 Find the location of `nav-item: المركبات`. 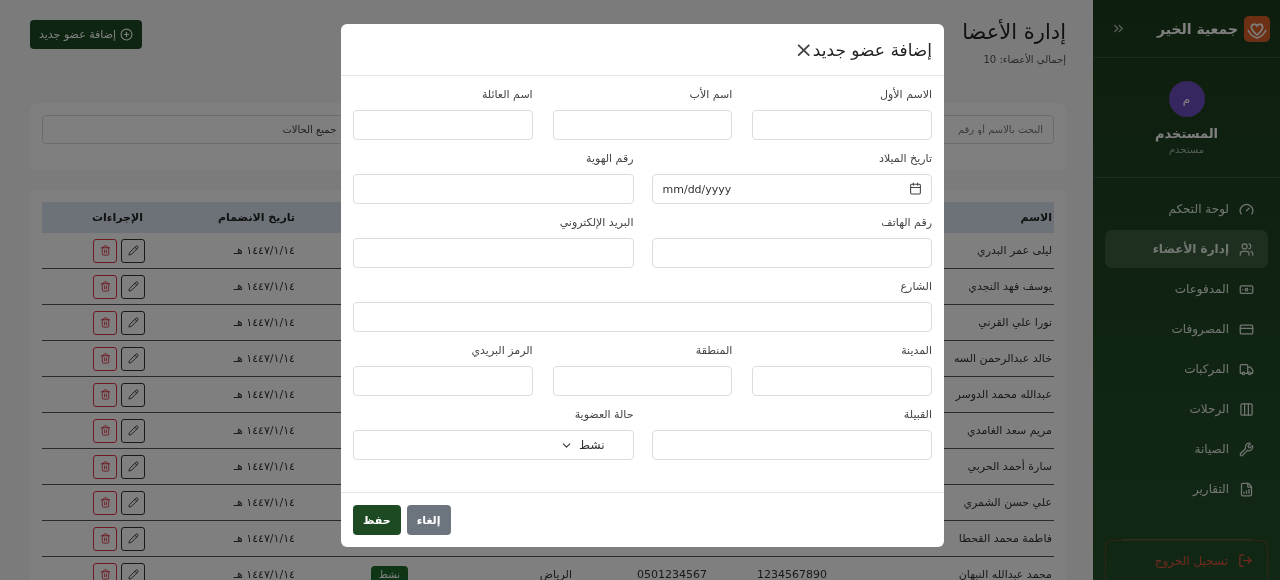

nav-item: المركبات is located at coordinates (1186, 369).